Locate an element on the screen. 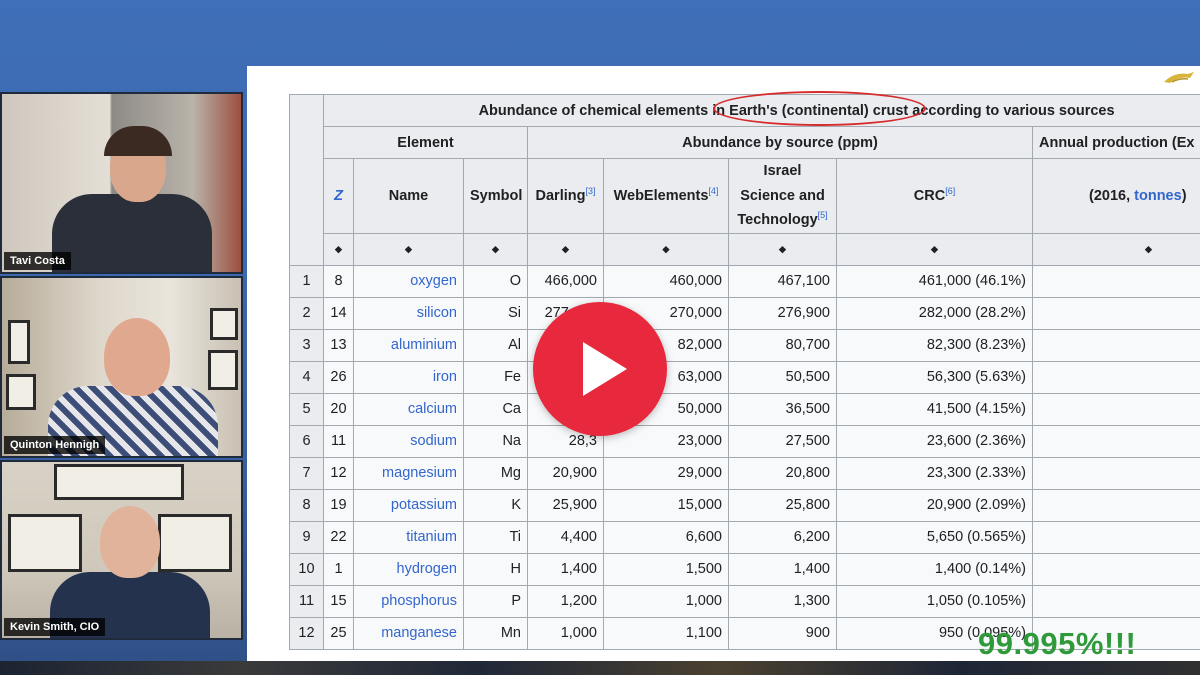  cell-darling: 20,900 is located at coordinates (565, 473).